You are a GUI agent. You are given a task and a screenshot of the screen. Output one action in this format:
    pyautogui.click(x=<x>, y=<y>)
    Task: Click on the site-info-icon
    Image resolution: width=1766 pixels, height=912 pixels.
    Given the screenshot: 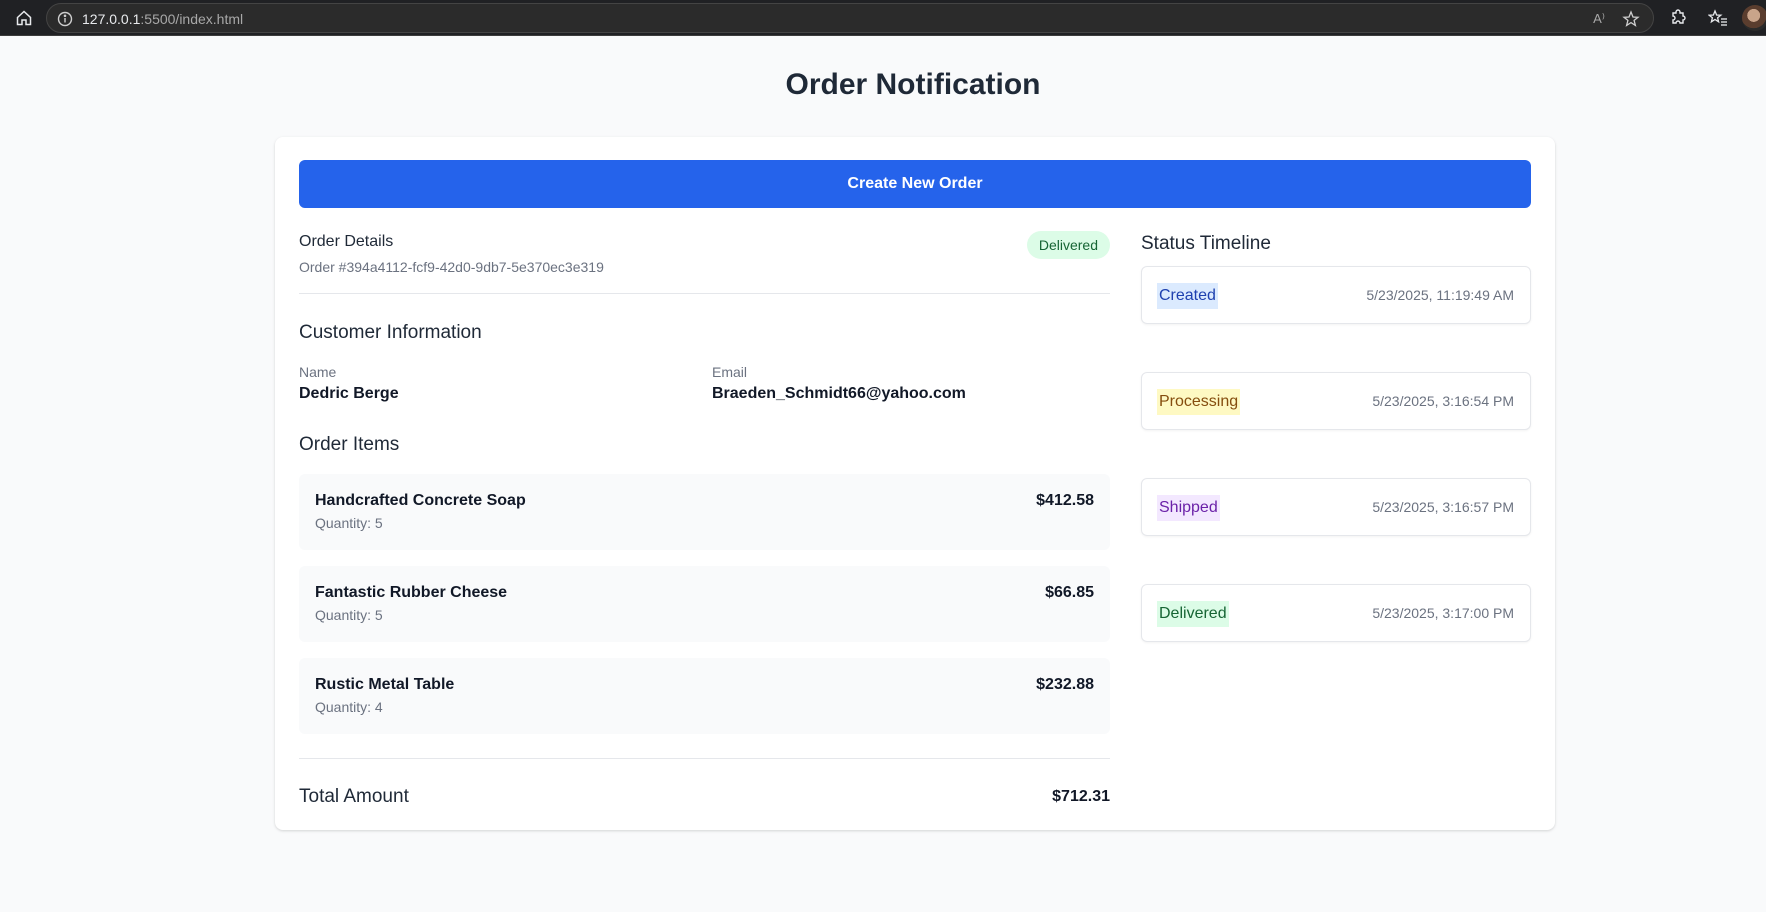 What is the action you would take?
    pyautogui.click(x=64, y=18)
    